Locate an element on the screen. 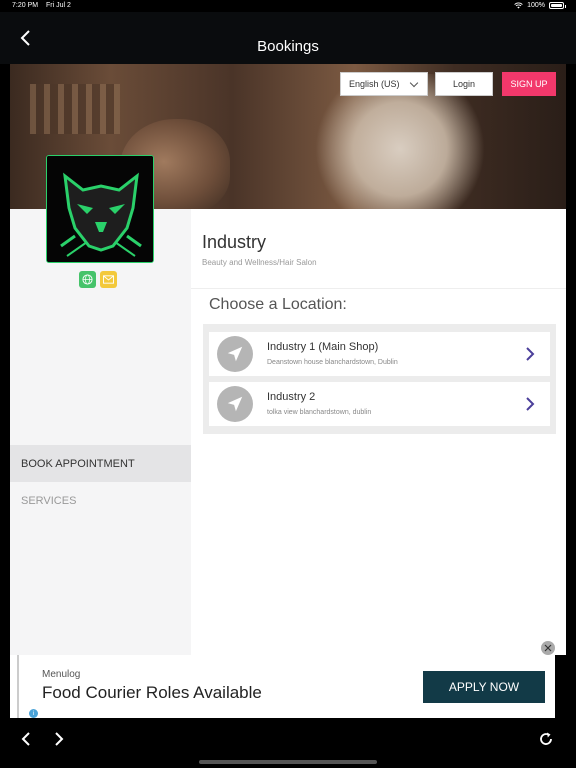 This screenshot has width=576, height=768. panther-logo-icon is located at coordinates (100, 209).